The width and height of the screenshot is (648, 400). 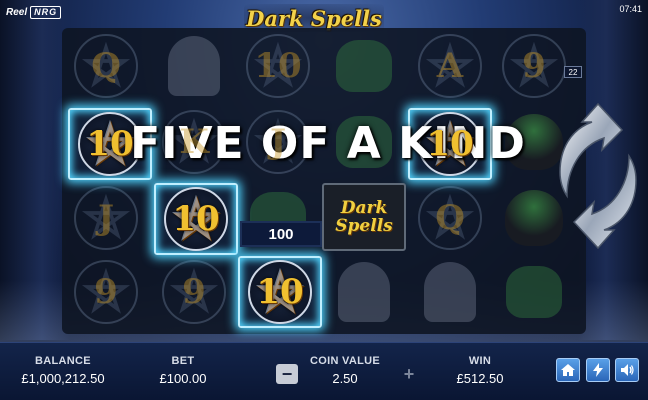 I want to click on spin-arrows-icon, so click(x=598, y=176).